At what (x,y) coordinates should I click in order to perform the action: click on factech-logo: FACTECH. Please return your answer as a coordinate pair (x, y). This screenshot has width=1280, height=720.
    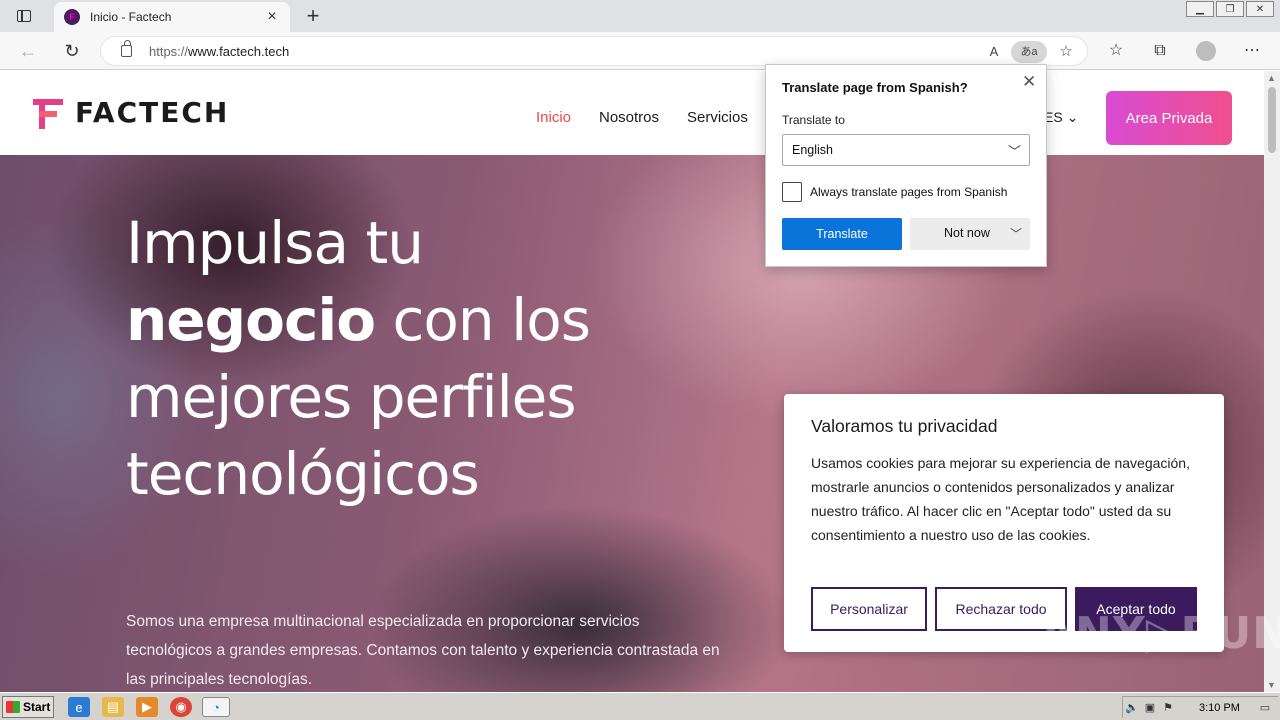
    Looking at the image, I should click on (131, 112).